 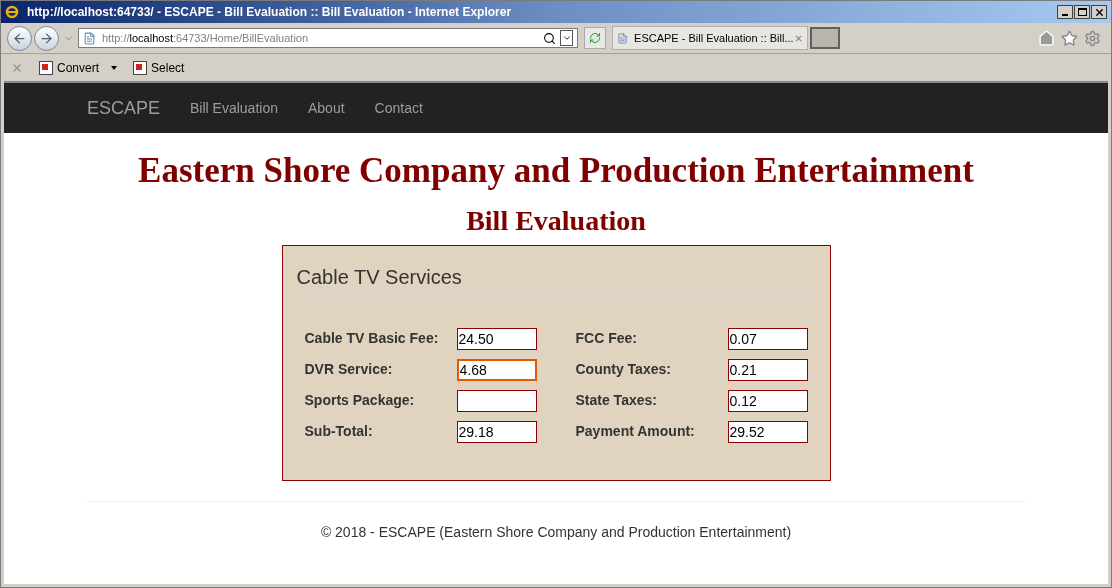 I want to click on forward-arrow-icon, so click(x=46, y=38).